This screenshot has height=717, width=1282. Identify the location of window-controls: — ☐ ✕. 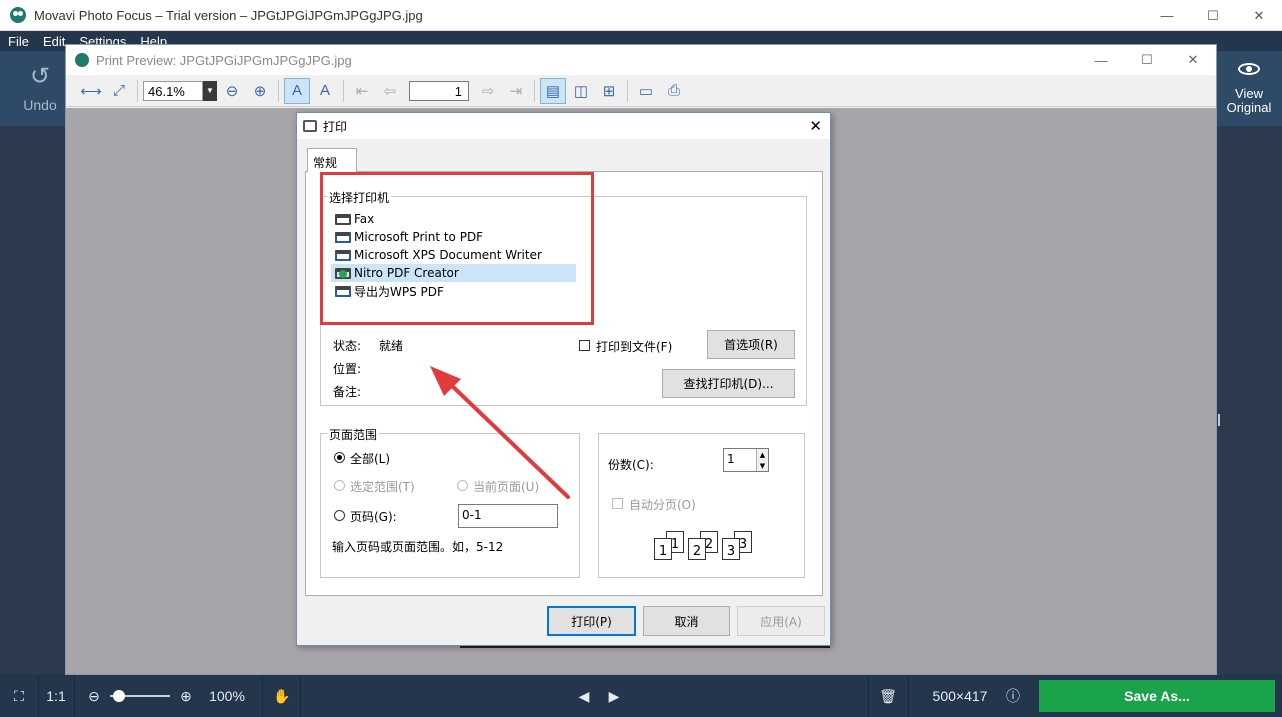
(1213, 15).